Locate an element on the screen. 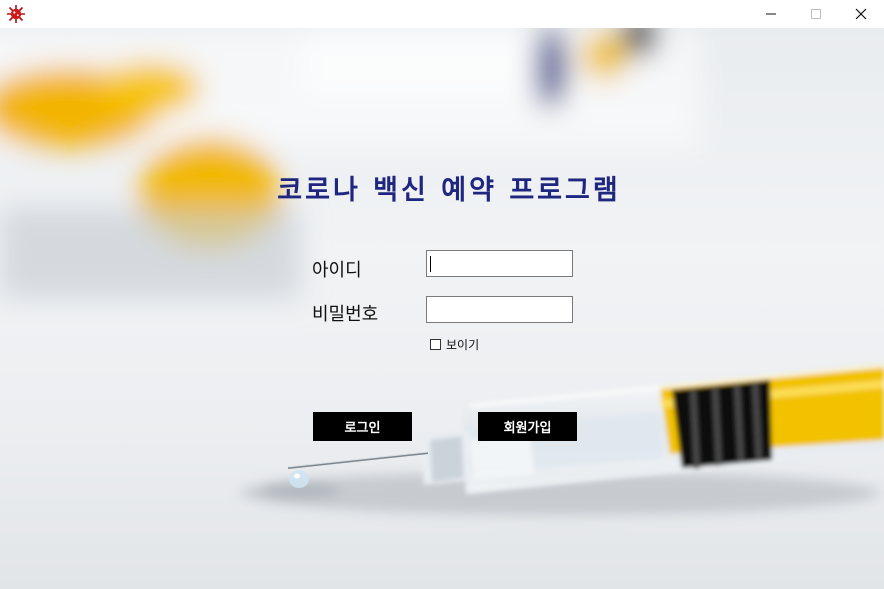 The width and height of the screenshot is (884, 589). password-input is located at coordinates (499, 309).